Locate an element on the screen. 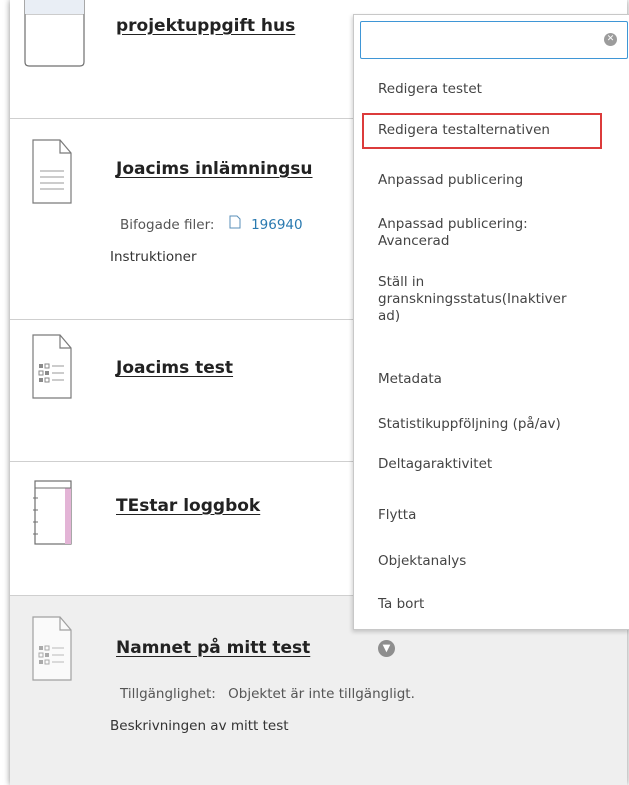 The width and height of the screenshot is (629, 785). menu-item-label: Ställ in is located at coordinates (401, 282).